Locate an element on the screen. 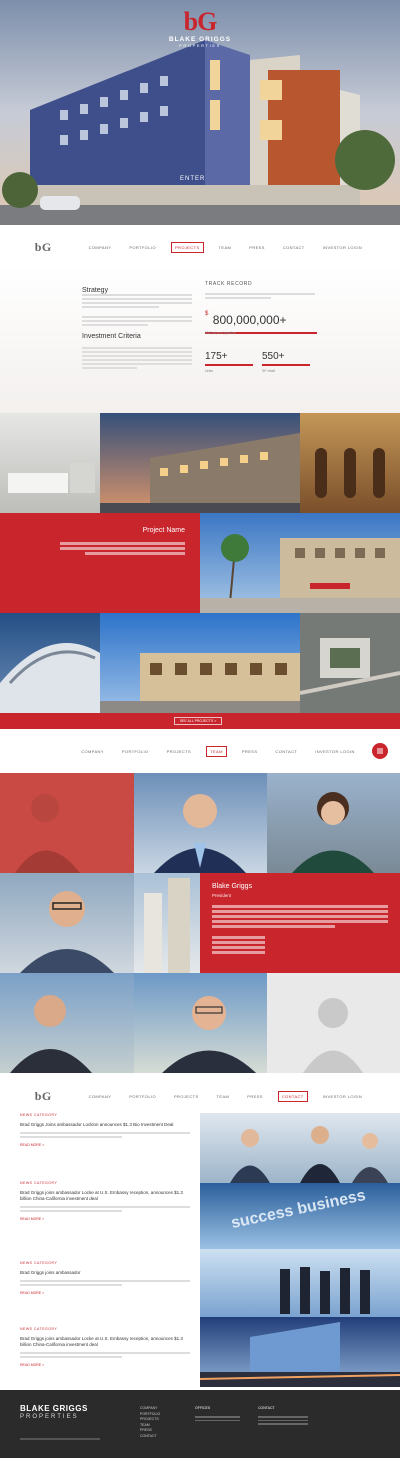 This screenshot has width=400, height=1458. press-image-team is located at coordinates (300, 1283).